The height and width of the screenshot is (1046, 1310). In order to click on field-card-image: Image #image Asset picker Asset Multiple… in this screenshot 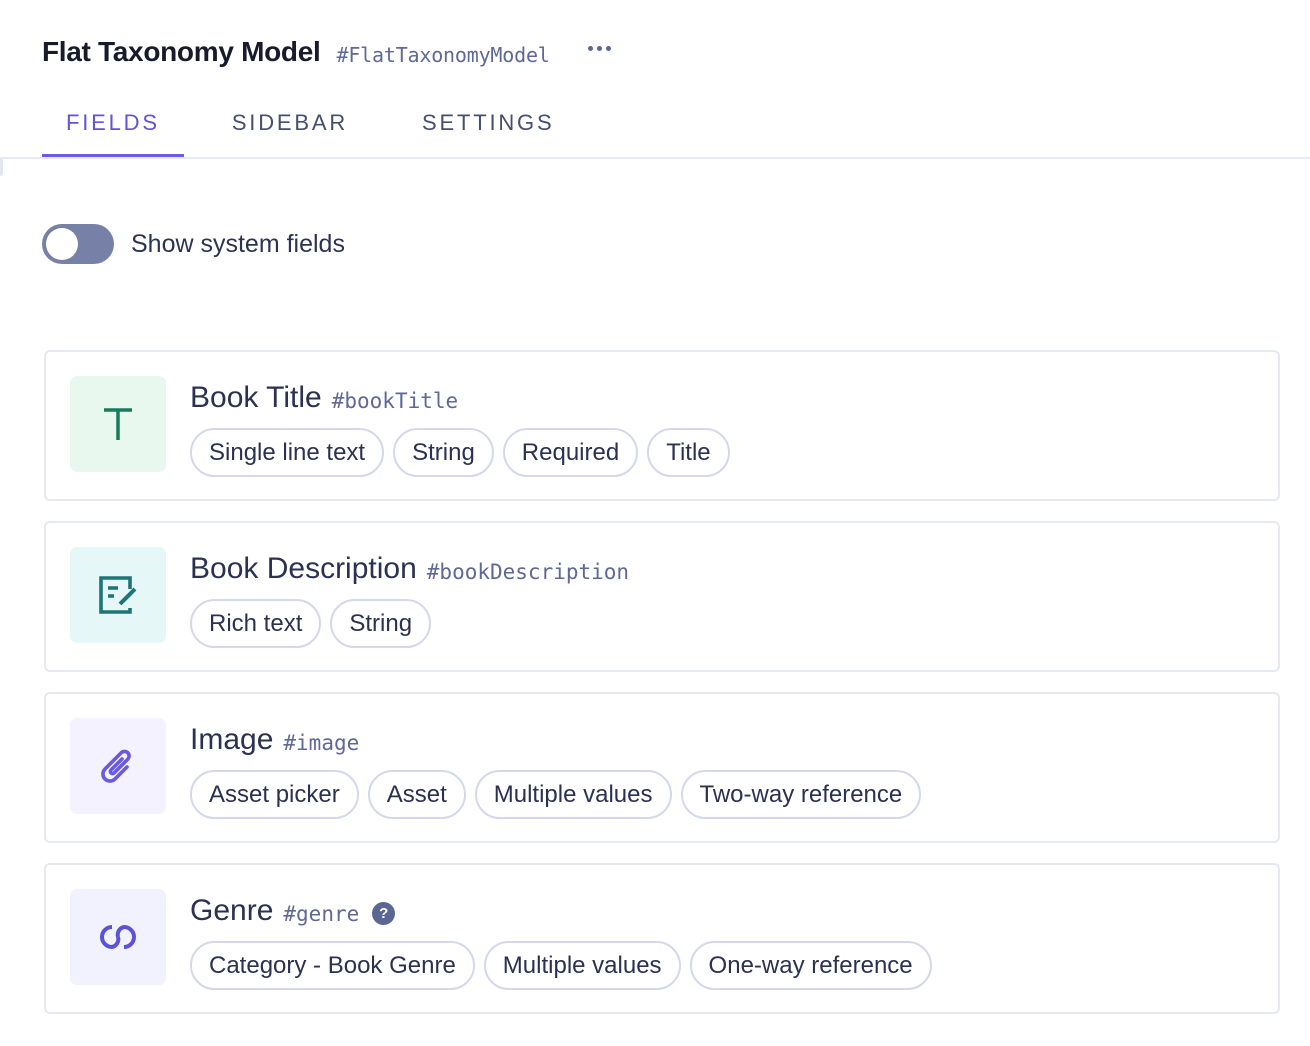, I will do `click(662, 767)`.